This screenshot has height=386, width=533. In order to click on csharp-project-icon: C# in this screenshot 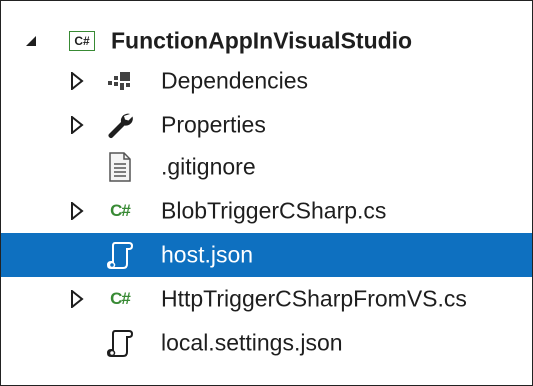, I will do `click(82, 41)`.